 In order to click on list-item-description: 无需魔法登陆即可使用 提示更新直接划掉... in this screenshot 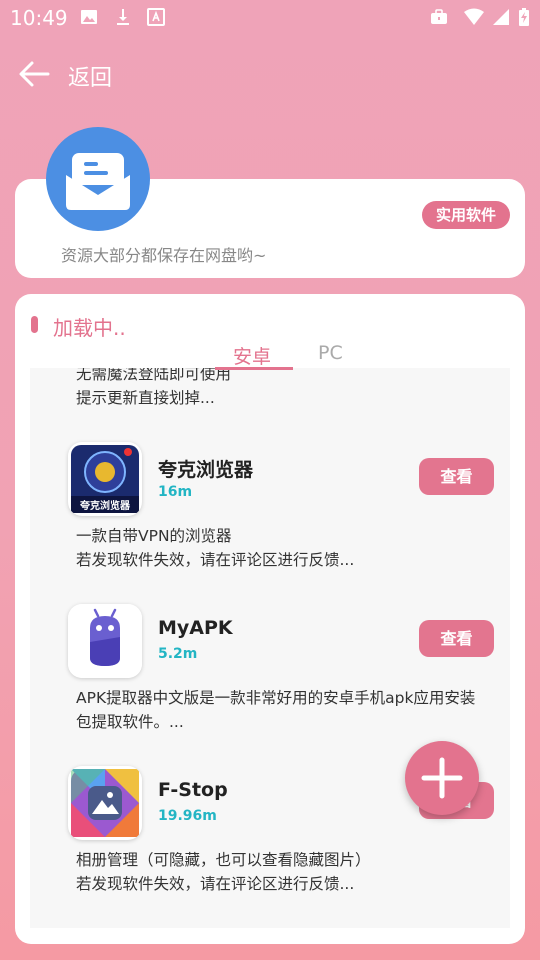, I will do `click(154, 387)`.